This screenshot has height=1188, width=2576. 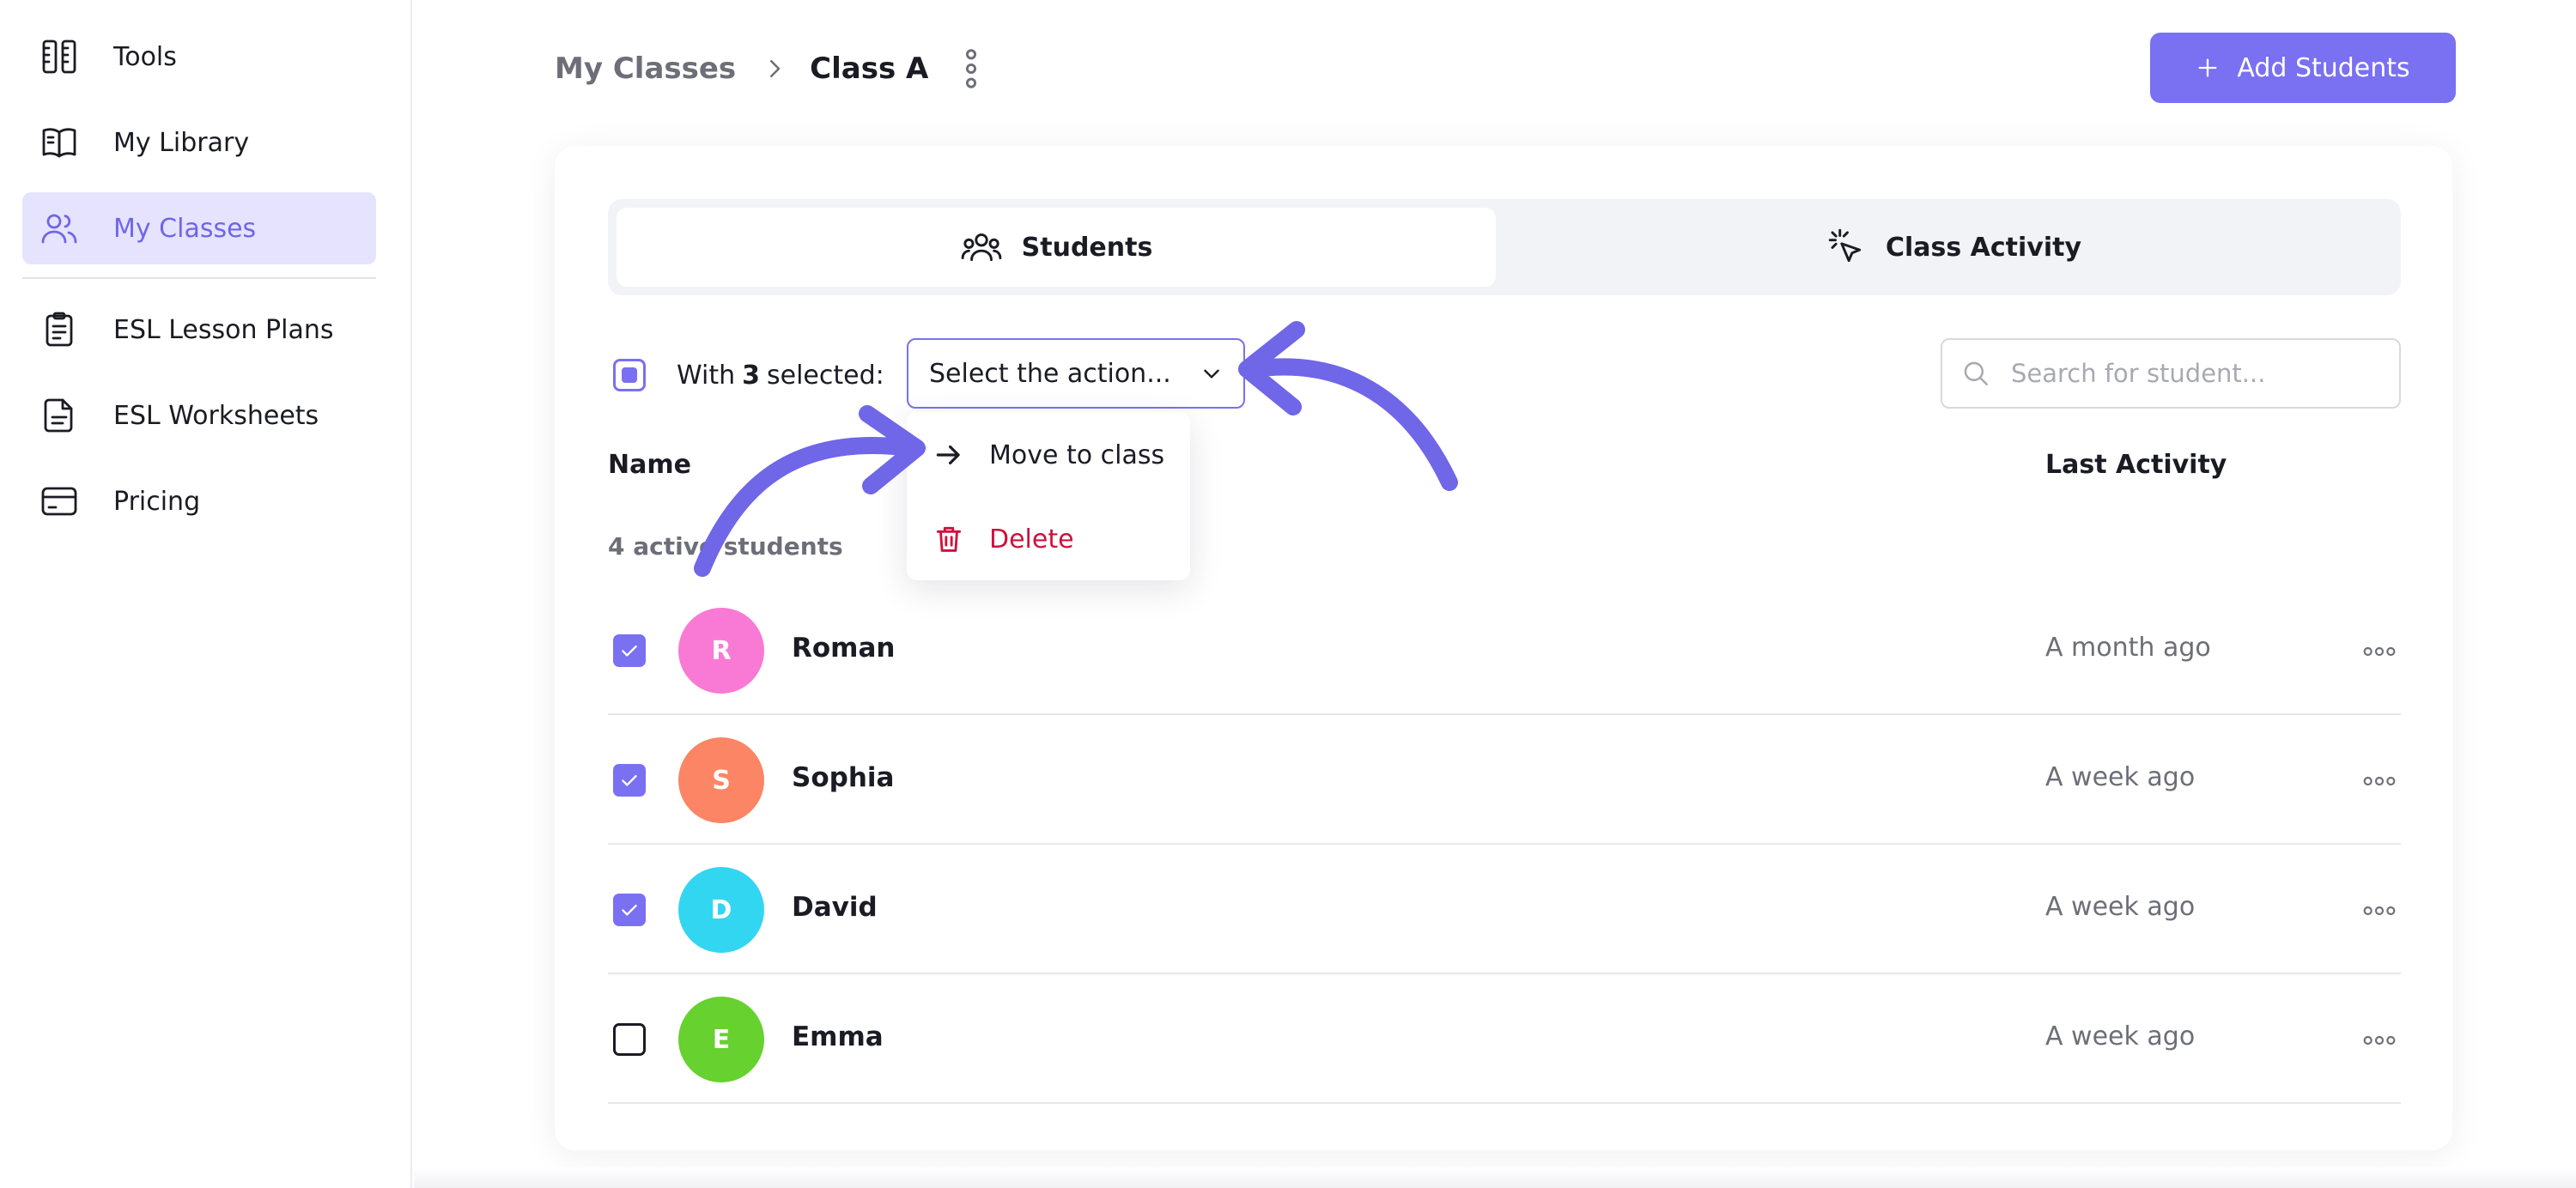 I want to click on selection-summary: With 3 selected:, so click(x=781, y=375).